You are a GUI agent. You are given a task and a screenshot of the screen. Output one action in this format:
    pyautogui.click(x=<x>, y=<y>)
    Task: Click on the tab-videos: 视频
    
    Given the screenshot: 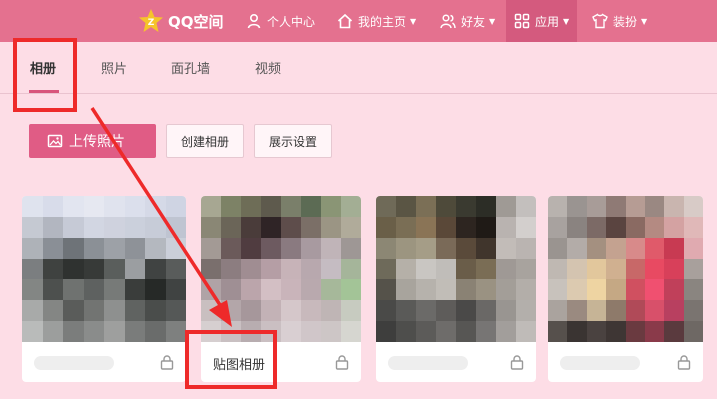 What is the action you would take?
    pyautogui.click(x=268, y=67)
    